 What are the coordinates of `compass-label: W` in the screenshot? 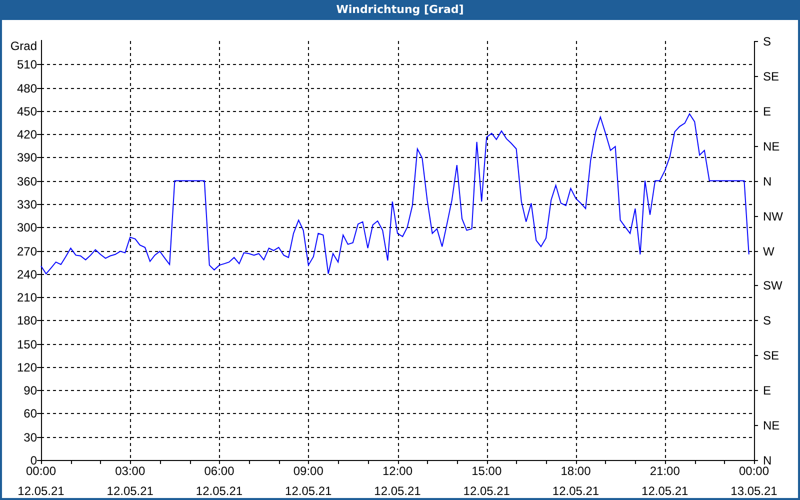 It's located at (768, 251).